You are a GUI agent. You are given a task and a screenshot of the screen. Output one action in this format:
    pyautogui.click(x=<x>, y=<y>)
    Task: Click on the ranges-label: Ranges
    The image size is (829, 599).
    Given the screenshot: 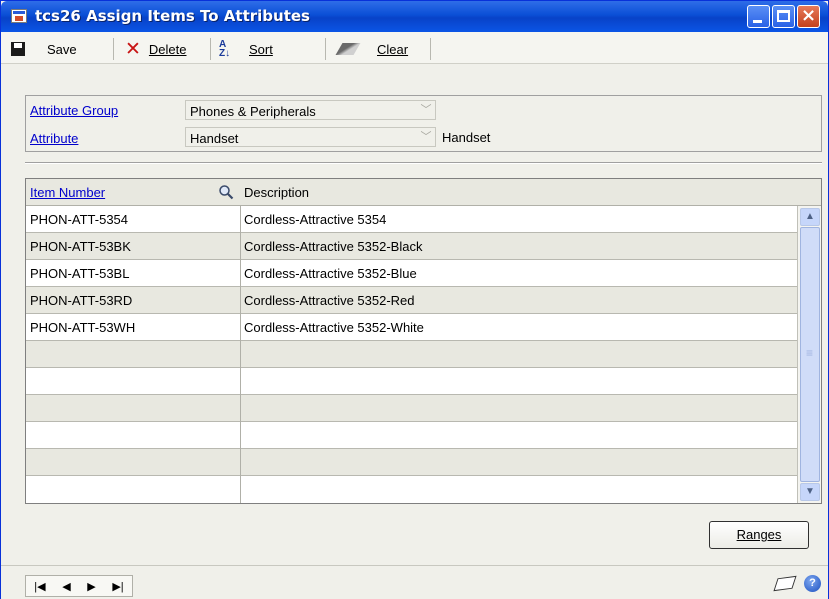 What is the action you would take?
    pyautogui.click(x=759, y=534)
    